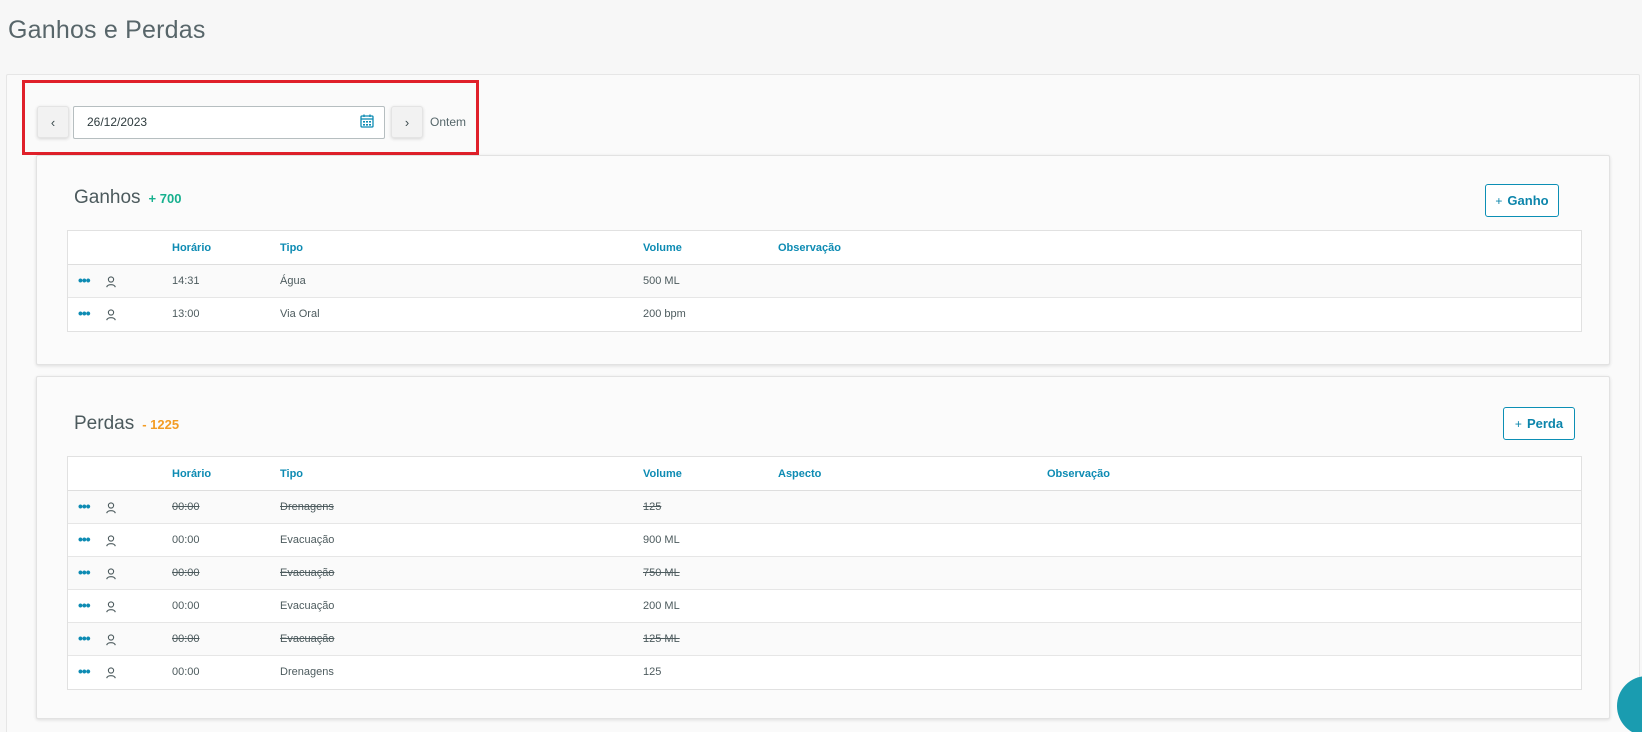 The width and height of the screenshot is (1642, 732). What do you see at coordinates (824, 606) in the screenshot?
I see `table-row: ••• 00:00 Evacuação 200 ML` at bounding box center [824, 606].